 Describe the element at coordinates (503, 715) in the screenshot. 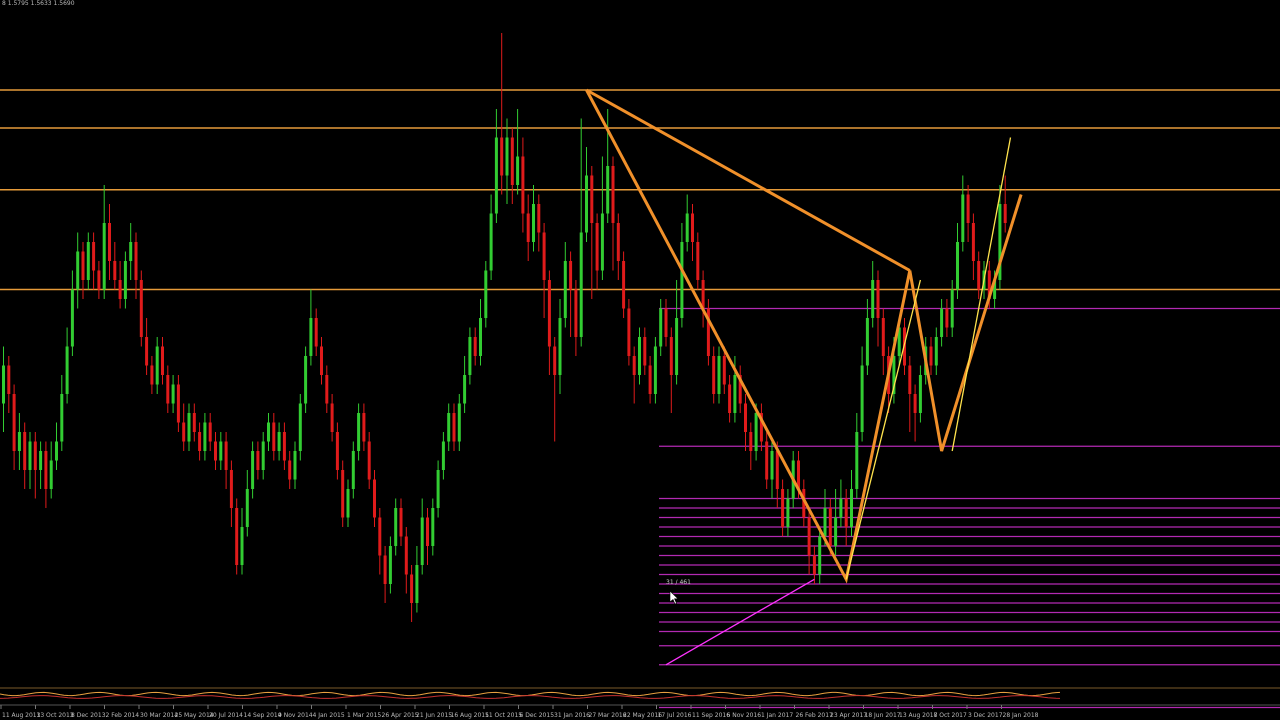

I see `x-tick-label-14: 11 Oct 2015` at that location.